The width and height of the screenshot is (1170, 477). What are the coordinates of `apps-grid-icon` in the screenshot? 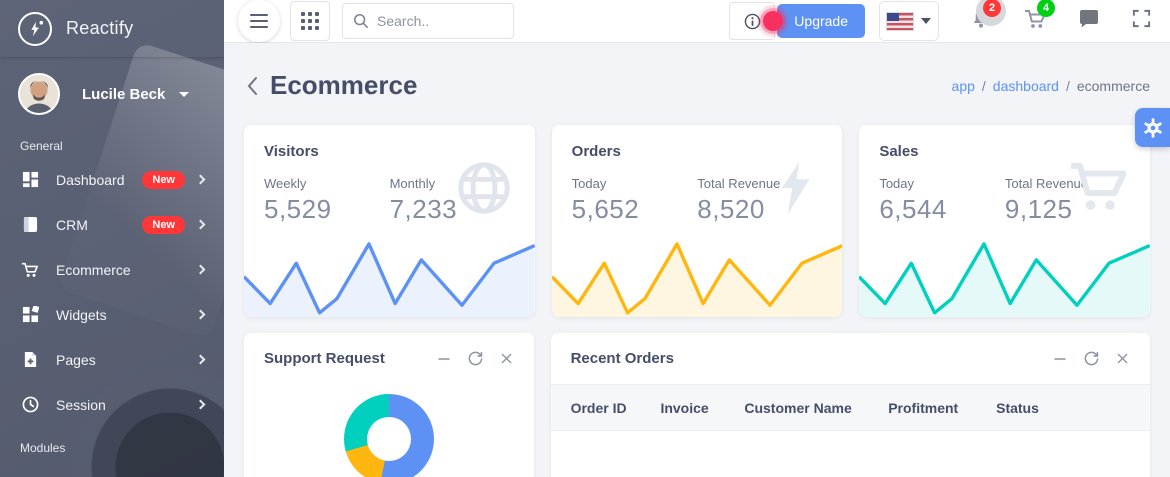 It's located at (310, 21).